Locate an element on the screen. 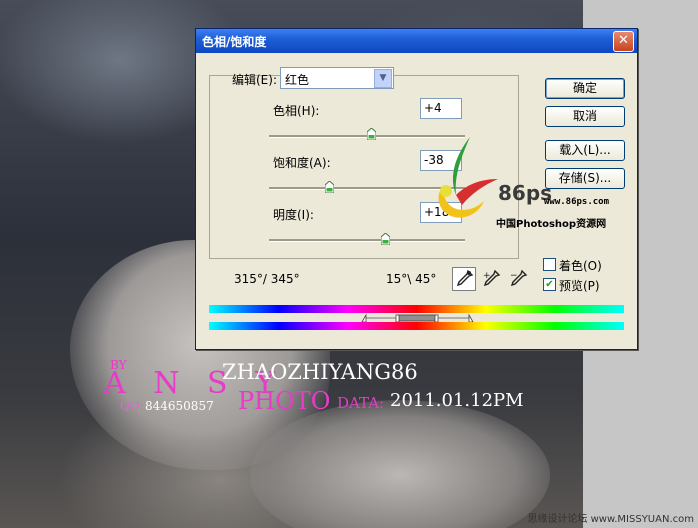  preview-checkbox: ✔ is located at coordinates (549, 284).